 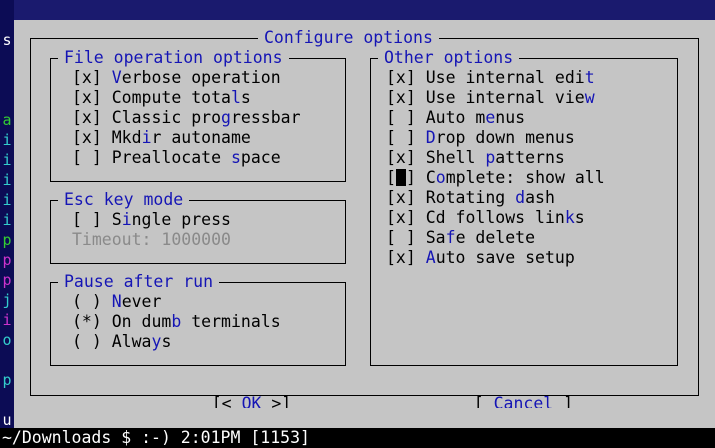 I want to click on file-op-checkbox: [x] Mkdir autoname, so click(x=161, y=138).